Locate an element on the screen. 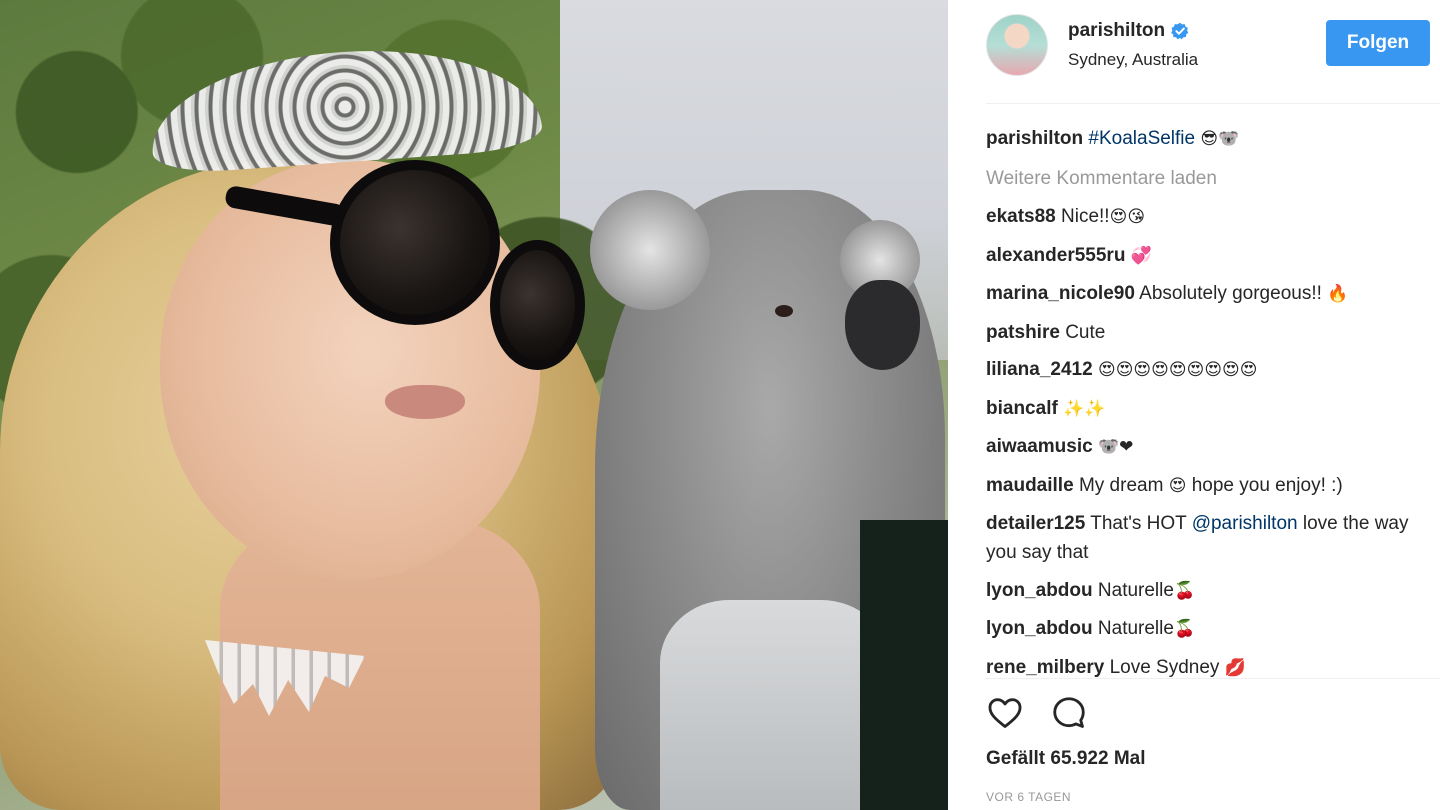 Image resolution: width=1440 pixels, height=810 pixels. like-count: Gefällt 65.922 Mal is located at coordinates (1066, 759).